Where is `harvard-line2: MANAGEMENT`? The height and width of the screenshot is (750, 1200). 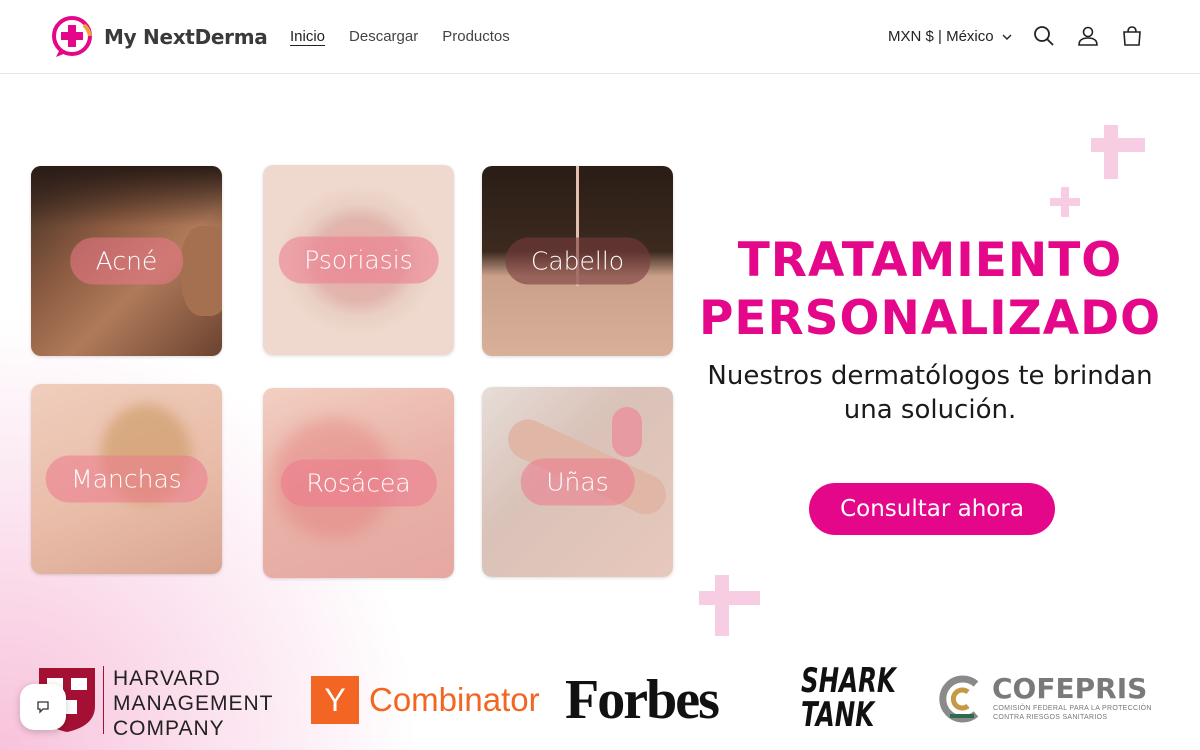 harvard-line2: MANAGEMENT is located at coordinates (193, 703).